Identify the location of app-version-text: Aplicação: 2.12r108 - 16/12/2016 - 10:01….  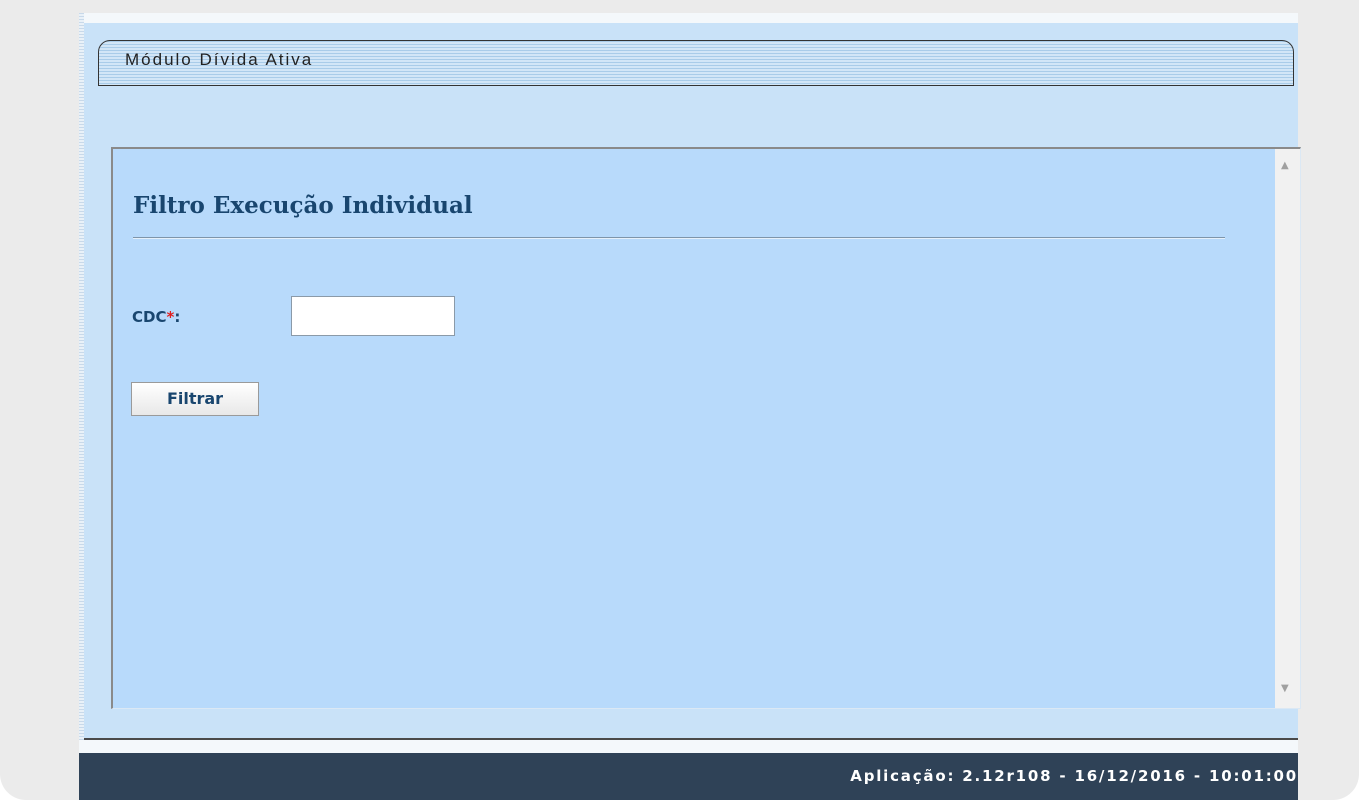
(1074, 776).